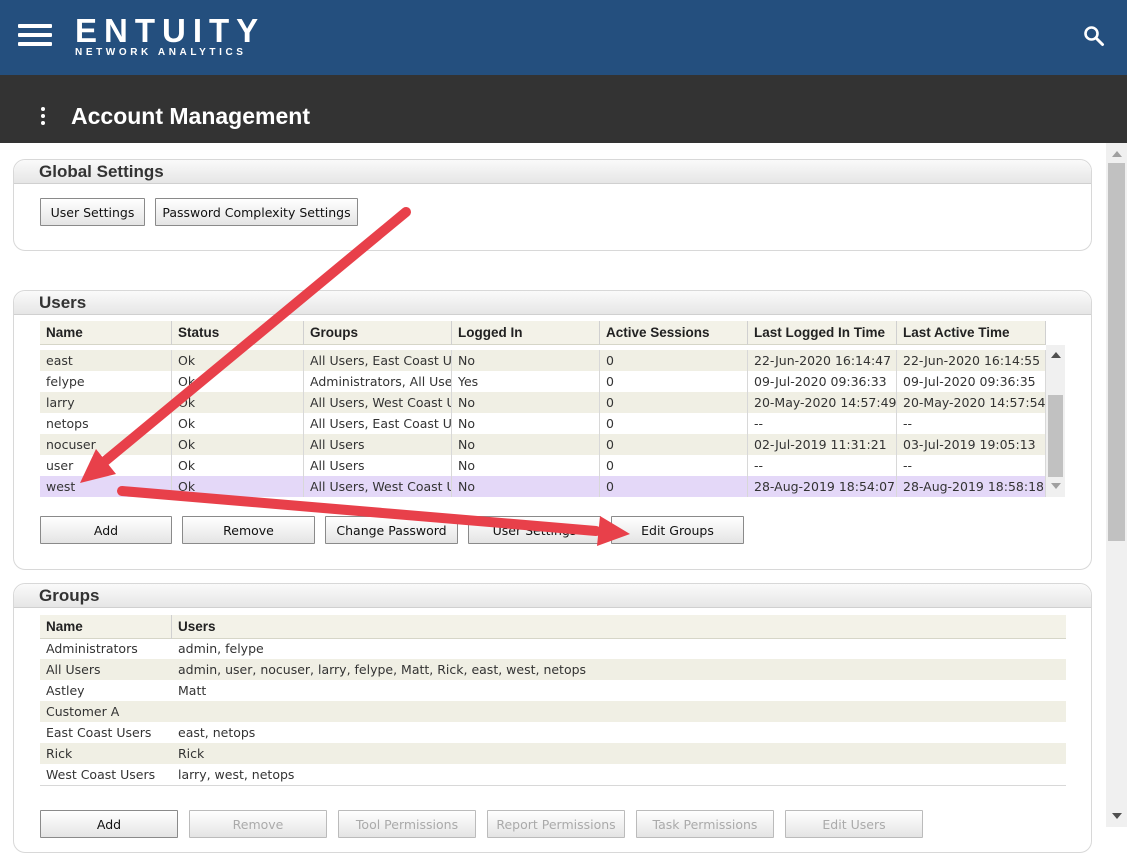 This screenshot has height=853, width=1127. I want to click on cell-group-users: Rick, so click(191, 753).